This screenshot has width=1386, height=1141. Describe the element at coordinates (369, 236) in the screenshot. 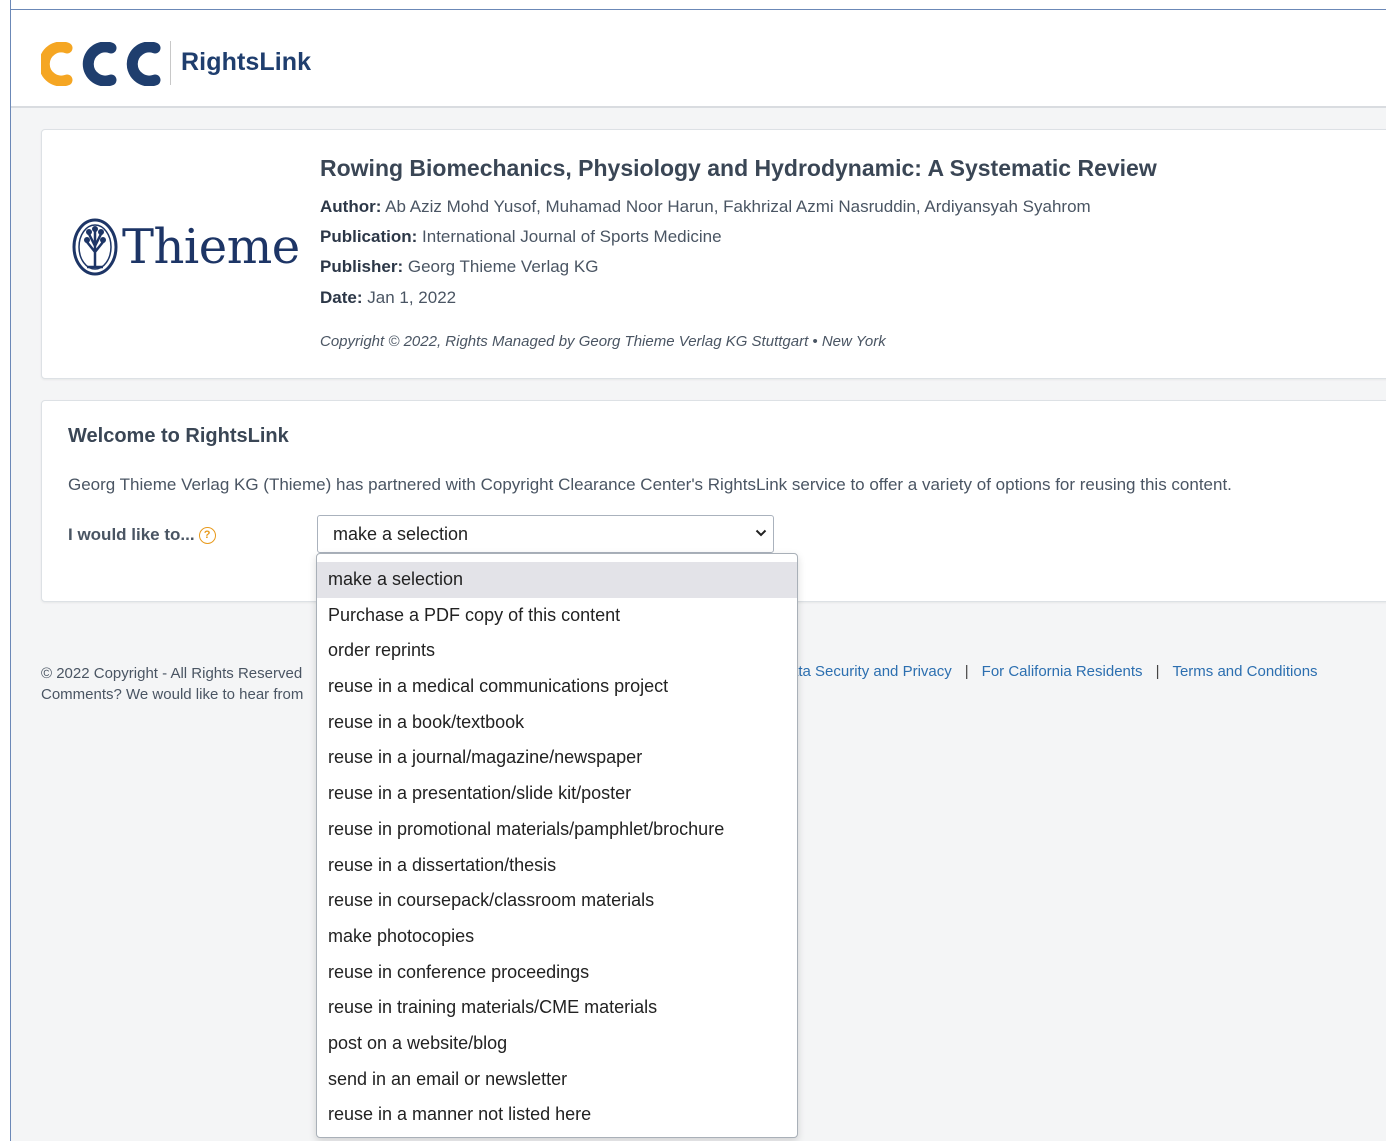

I see `publication-label: Publication:` at that location.